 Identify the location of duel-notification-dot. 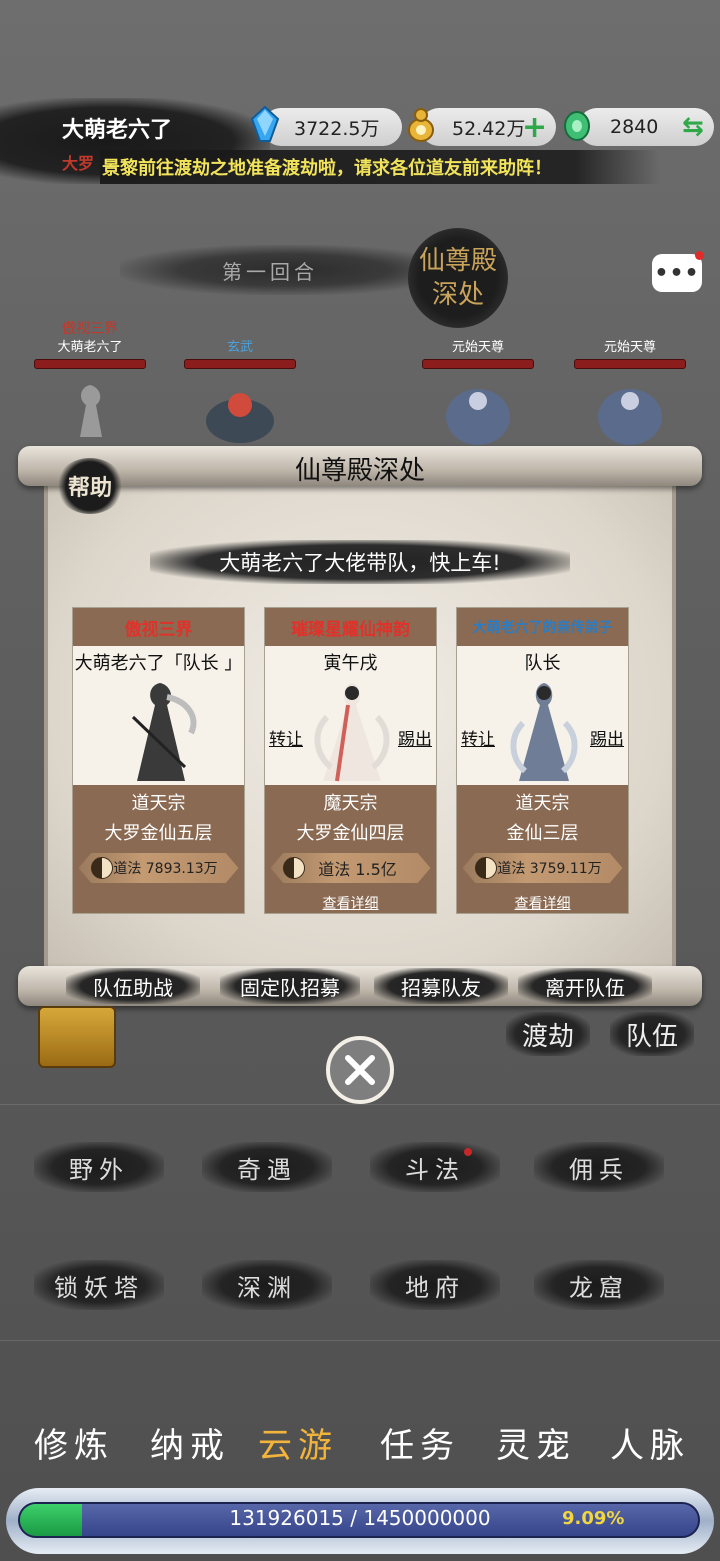
(468, 1152).